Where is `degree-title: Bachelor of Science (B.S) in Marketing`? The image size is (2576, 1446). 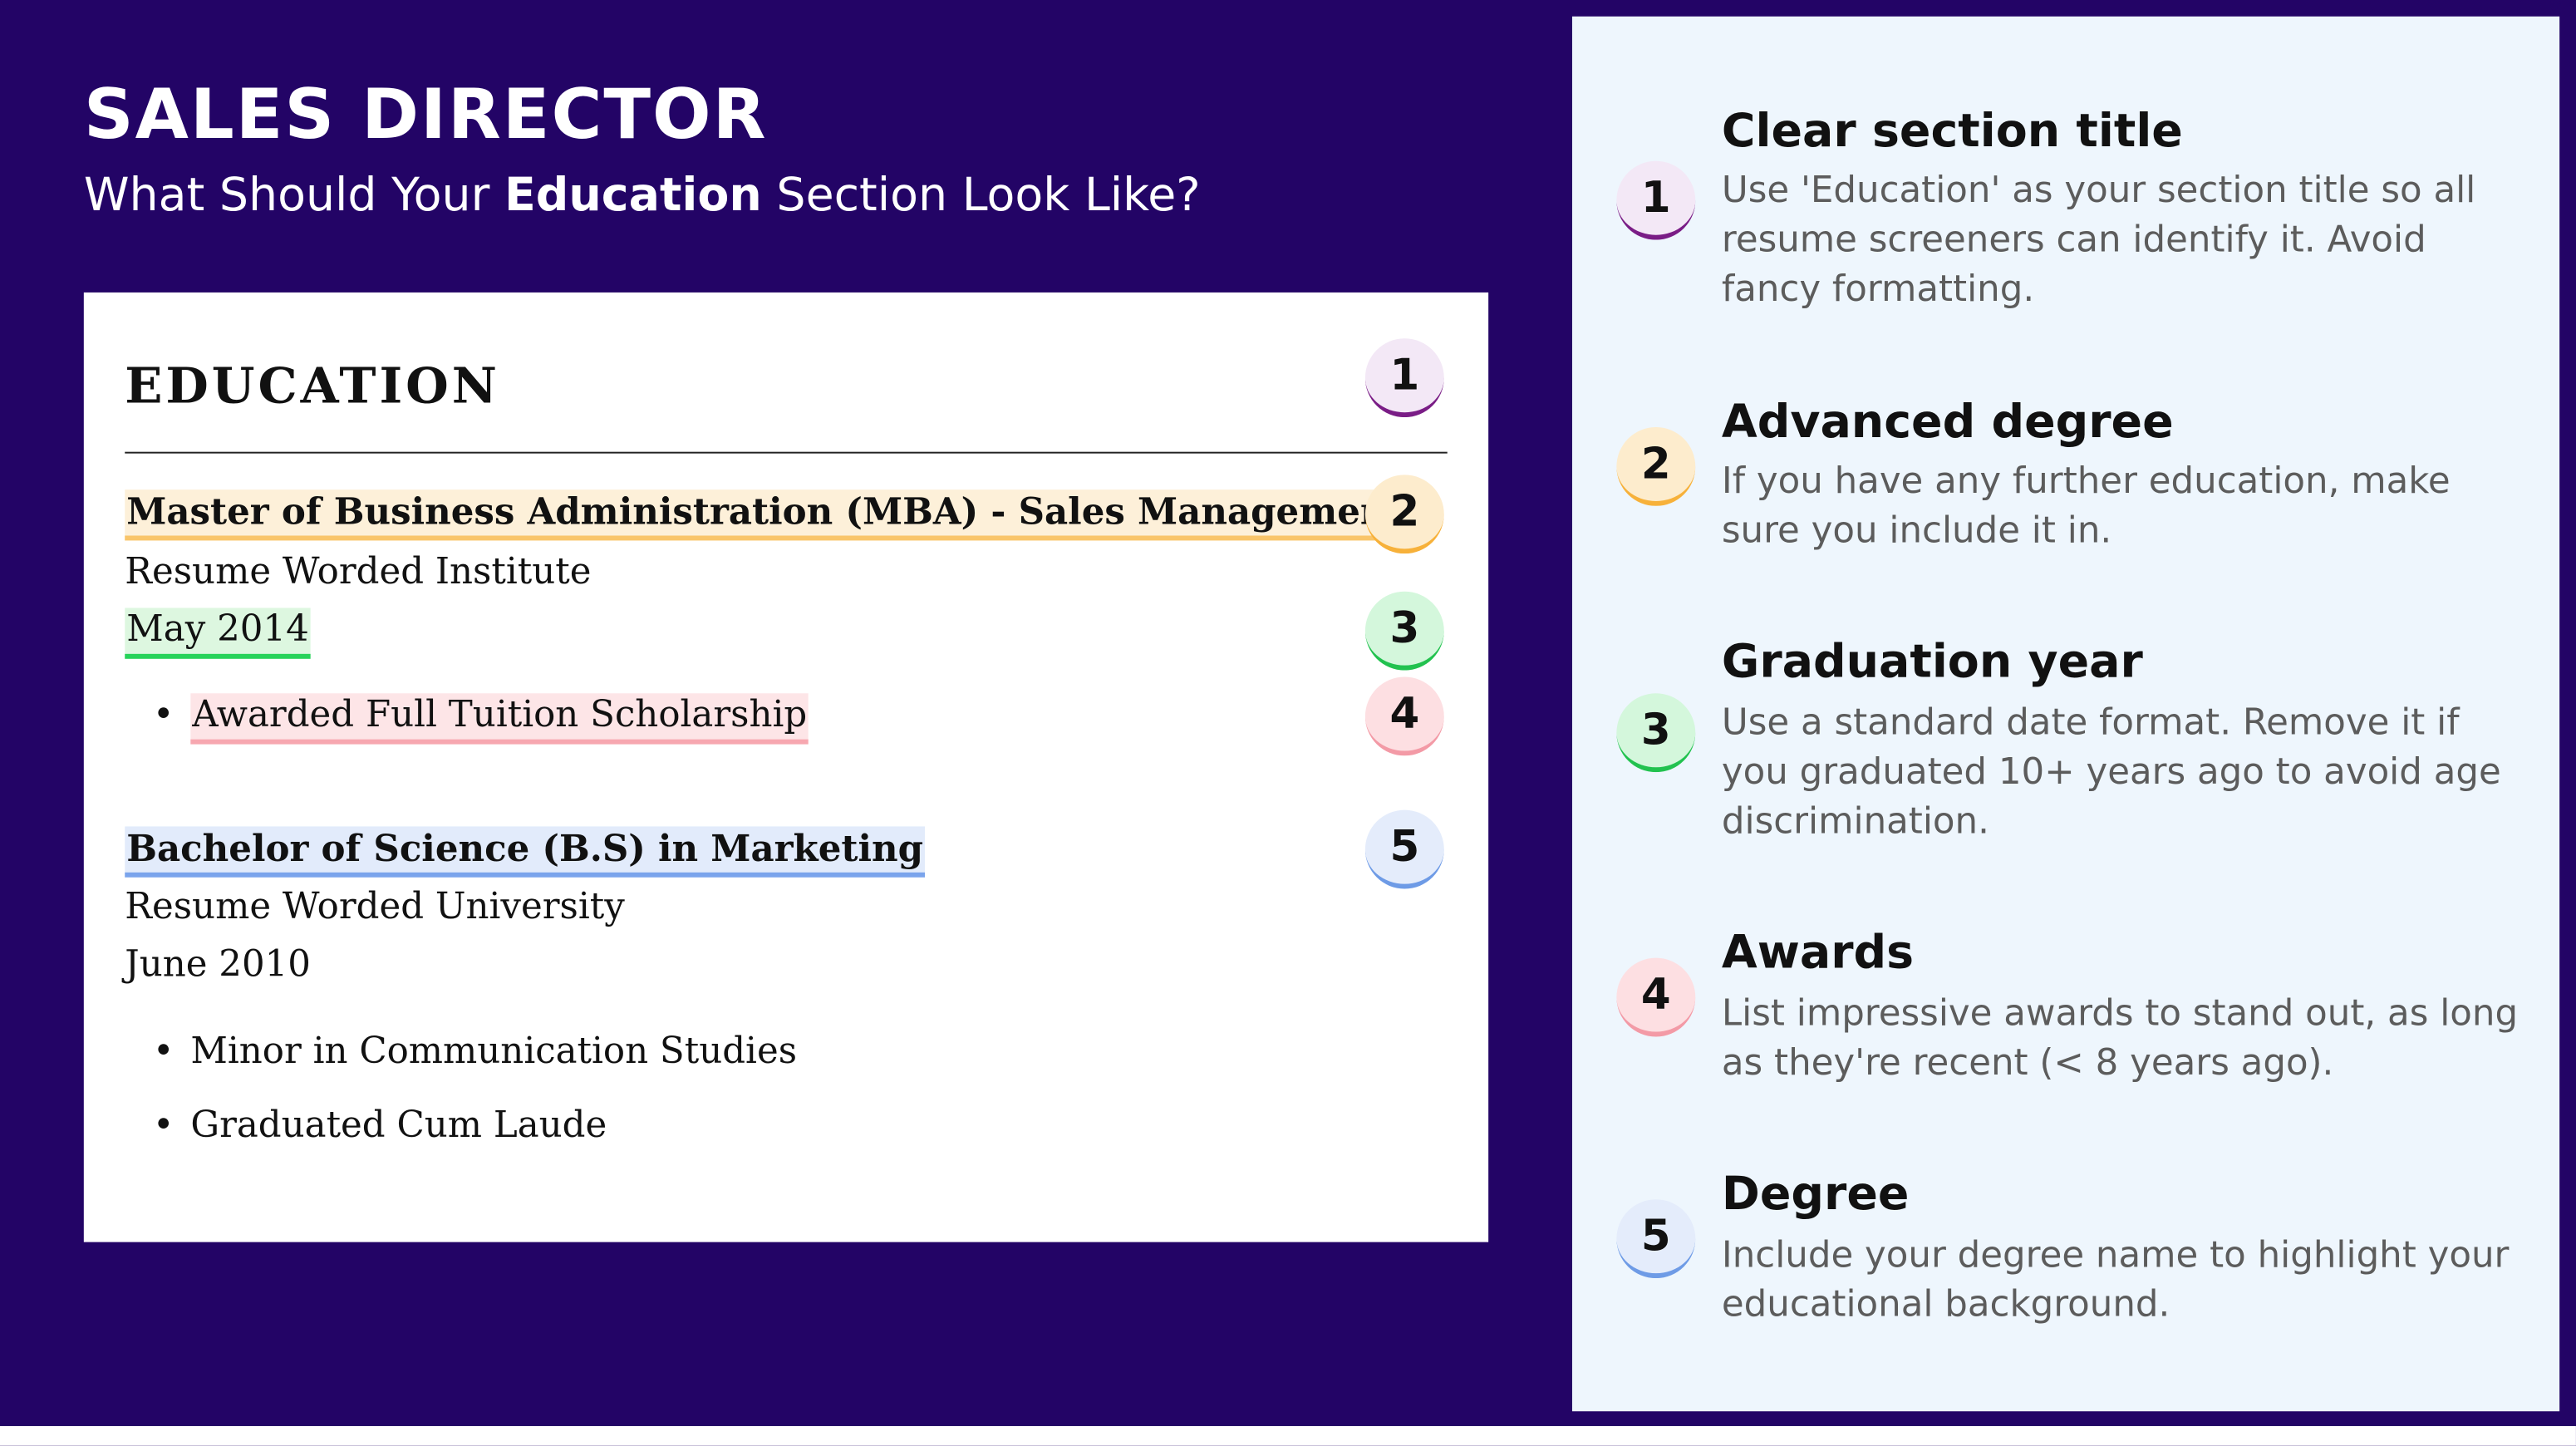 degree-title: Bachelor of Science (B.S) in Marketing is located at coordinates (525, 852).